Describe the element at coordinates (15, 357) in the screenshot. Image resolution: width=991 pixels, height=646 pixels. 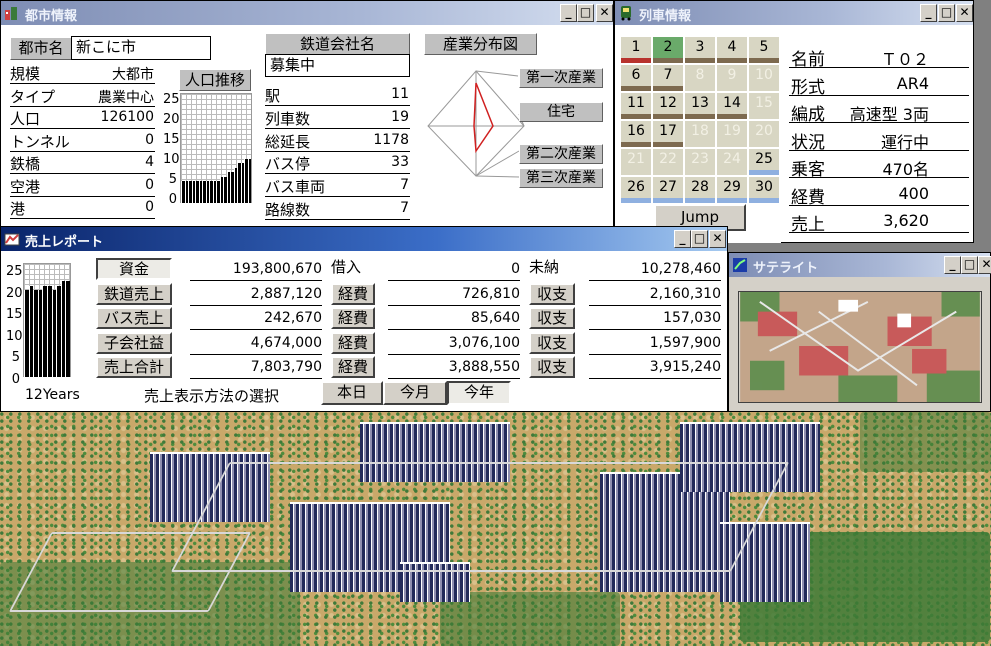
I see `axis-tick-label: 5` at that location.